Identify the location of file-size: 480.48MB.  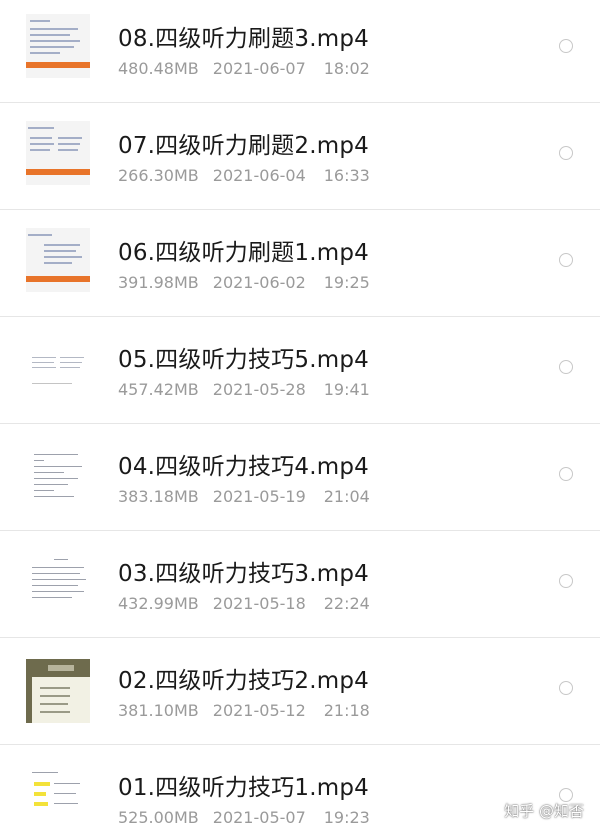
(158, 68).